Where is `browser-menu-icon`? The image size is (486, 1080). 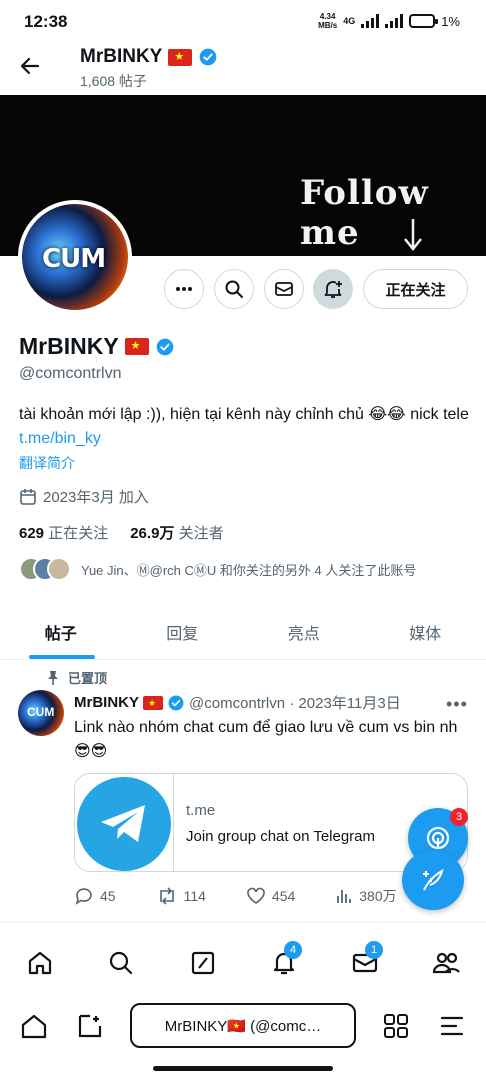 browser-menu-icon is located at coordinates (452, 1026).